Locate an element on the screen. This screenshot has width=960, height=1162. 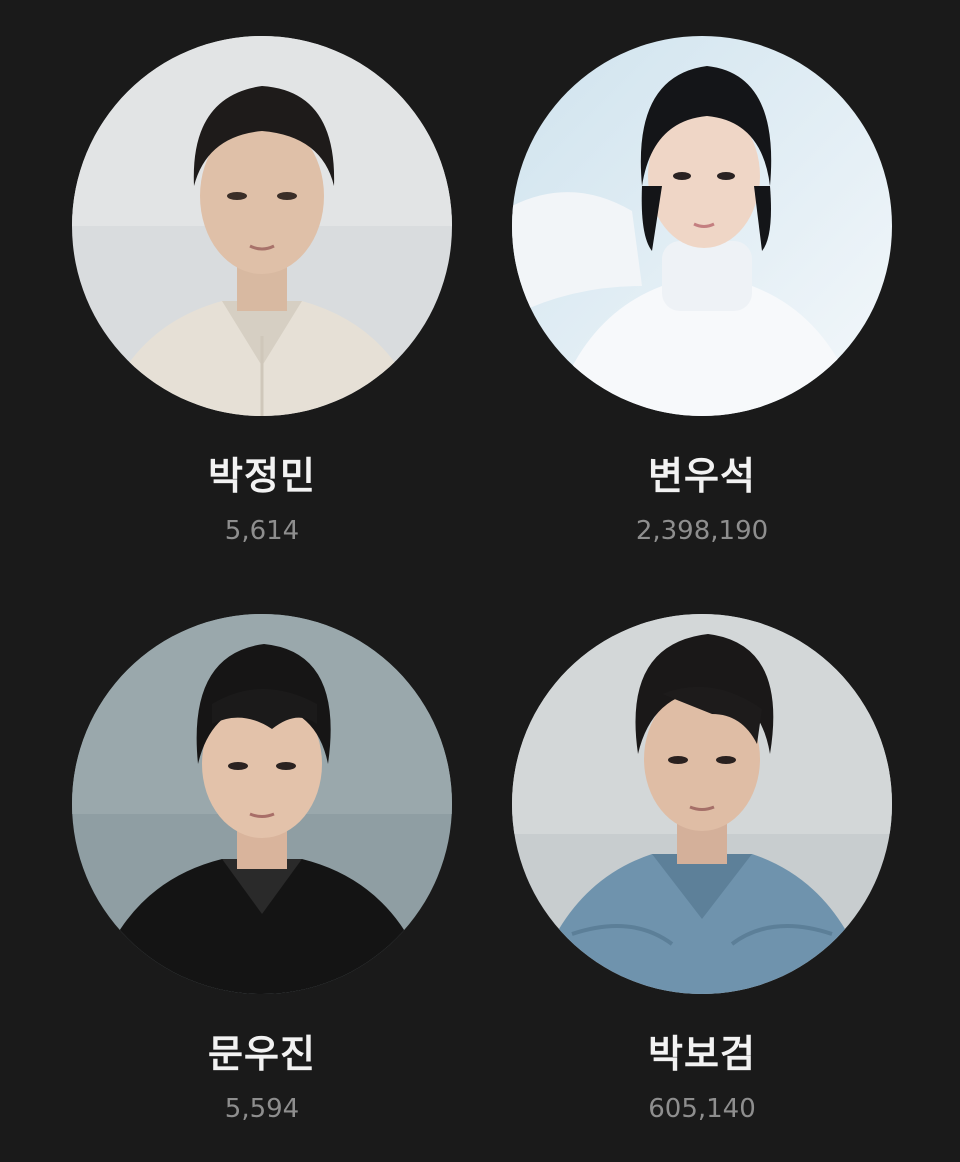
follower-count: 5,594 is located at coordinates (262, 1109).